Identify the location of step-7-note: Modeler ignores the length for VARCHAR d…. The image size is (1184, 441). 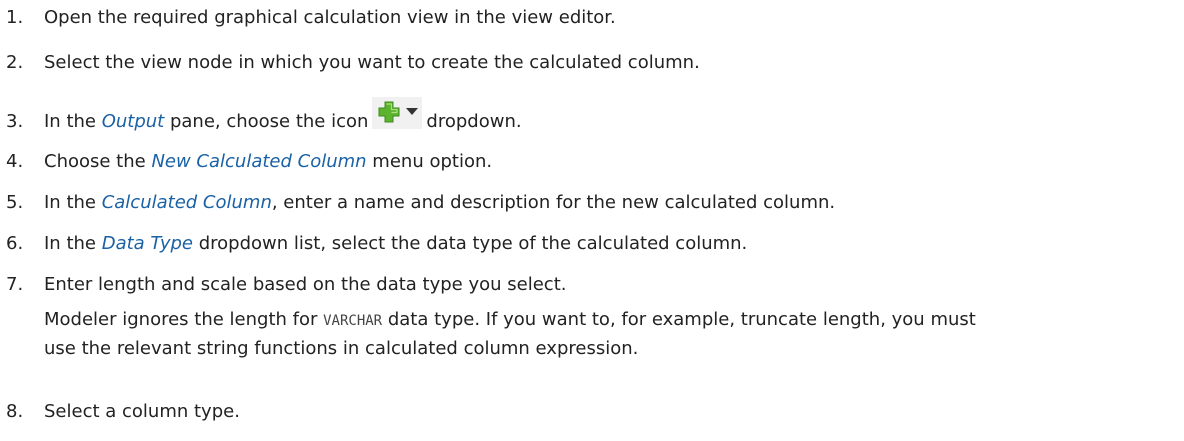
(604, 334).